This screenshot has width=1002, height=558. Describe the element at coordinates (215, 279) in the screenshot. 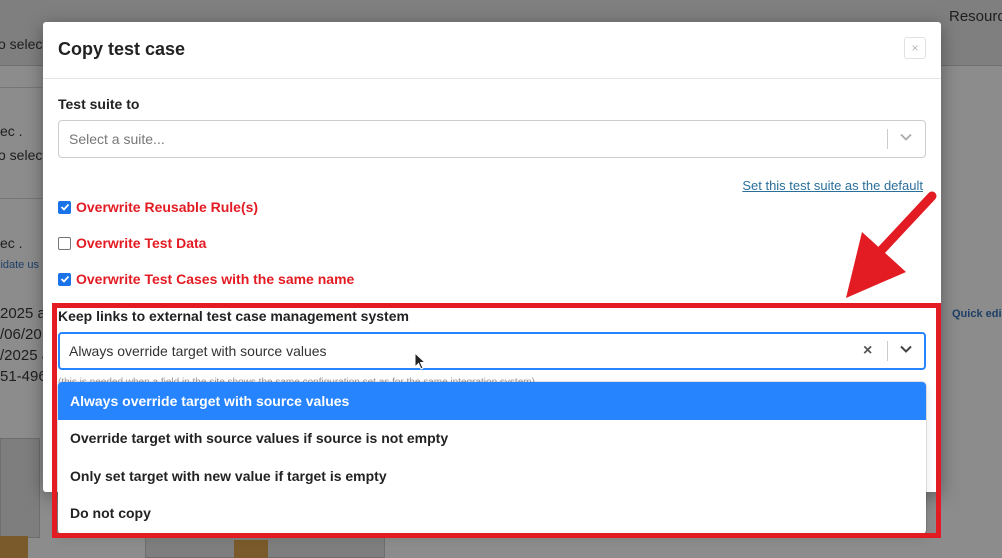

I see `checkbox-label-same-name: Overwrite Test Cases with the same name` at that location.